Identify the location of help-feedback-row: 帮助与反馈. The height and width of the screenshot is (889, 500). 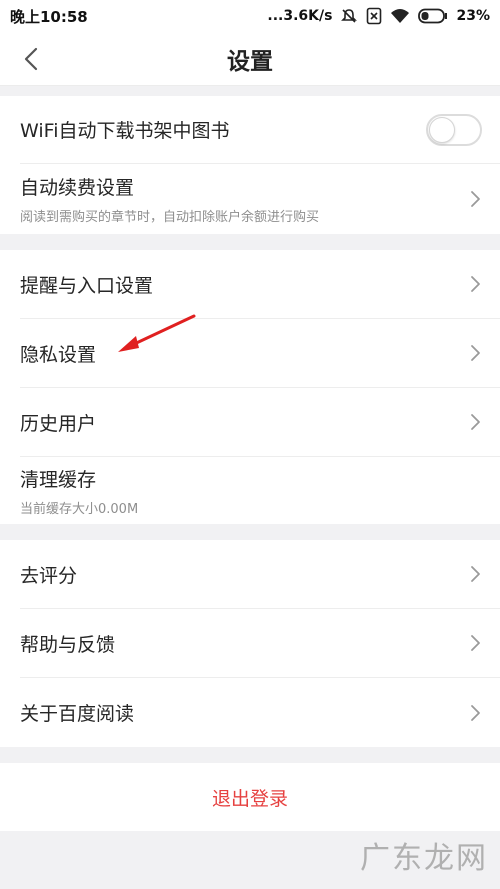
(260, 643).